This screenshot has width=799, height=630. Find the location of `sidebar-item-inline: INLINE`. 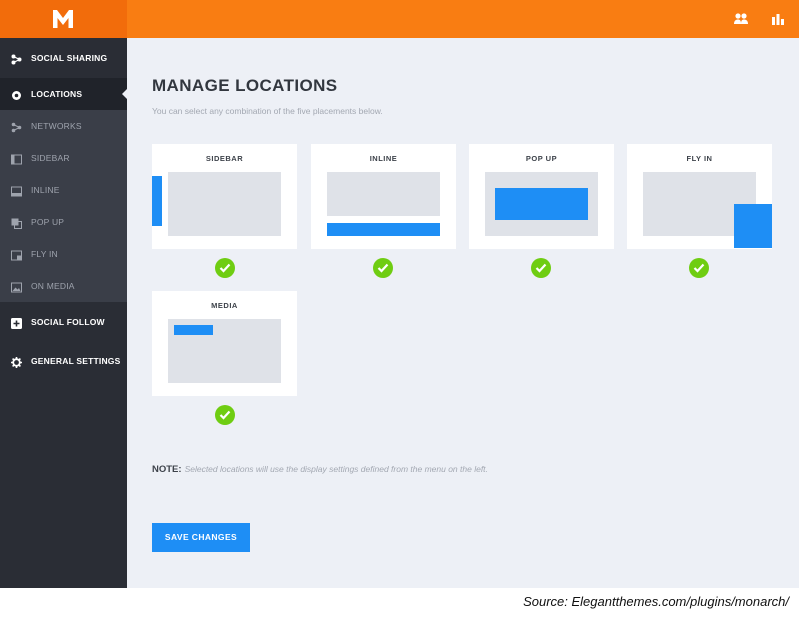

sidebar-item-inline: INLINE is located at coordinates (63, 190).